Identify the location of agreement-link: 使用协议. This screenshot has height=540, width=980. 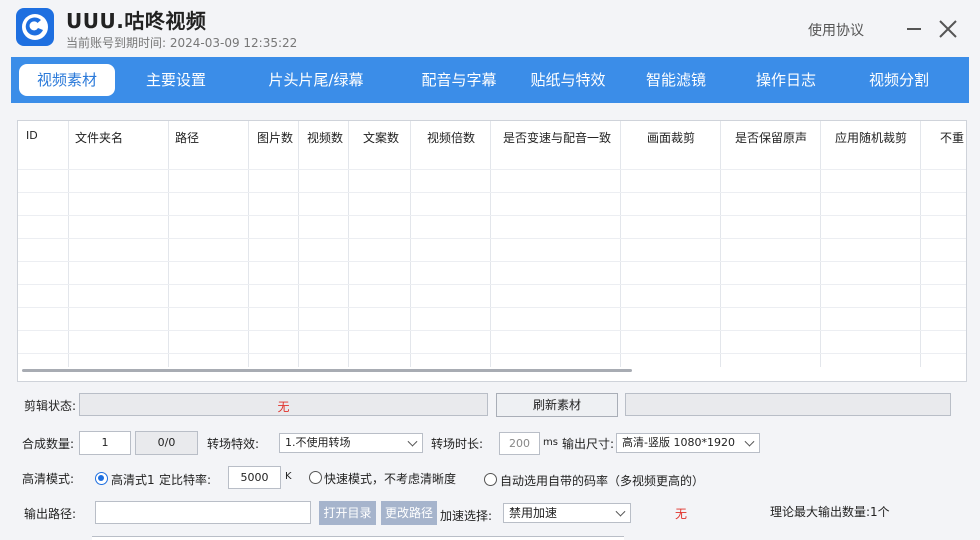
(836, 30).